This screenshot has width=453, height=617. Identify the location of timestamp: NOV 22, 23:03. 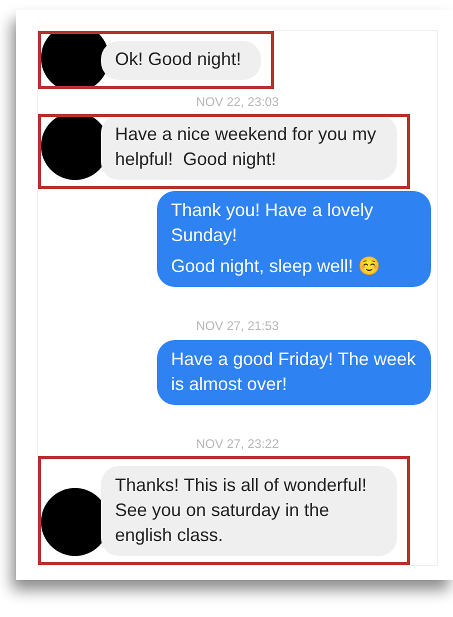
(237, 101).